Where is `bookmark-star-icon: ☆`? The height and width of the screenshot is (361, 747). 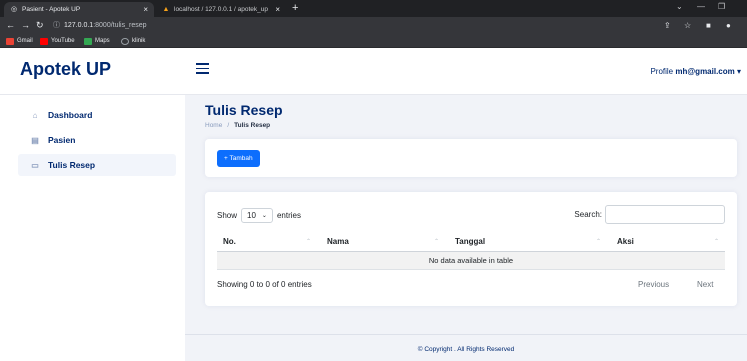 bookmark-star-icon: ☆ is located at coordinates (687, 25).